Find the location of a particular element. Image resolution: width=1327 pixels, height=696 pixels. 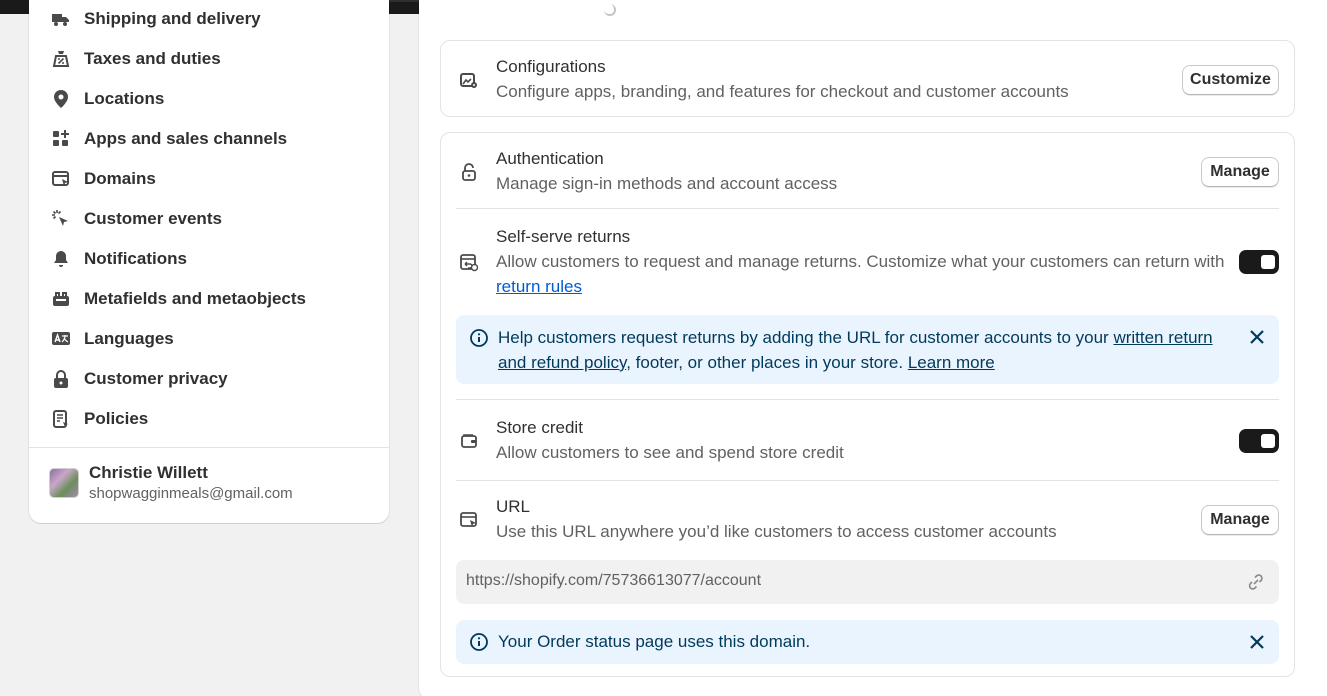

sidebar-item-apps: Apps and sales channels is located at coordinates (209, 139).